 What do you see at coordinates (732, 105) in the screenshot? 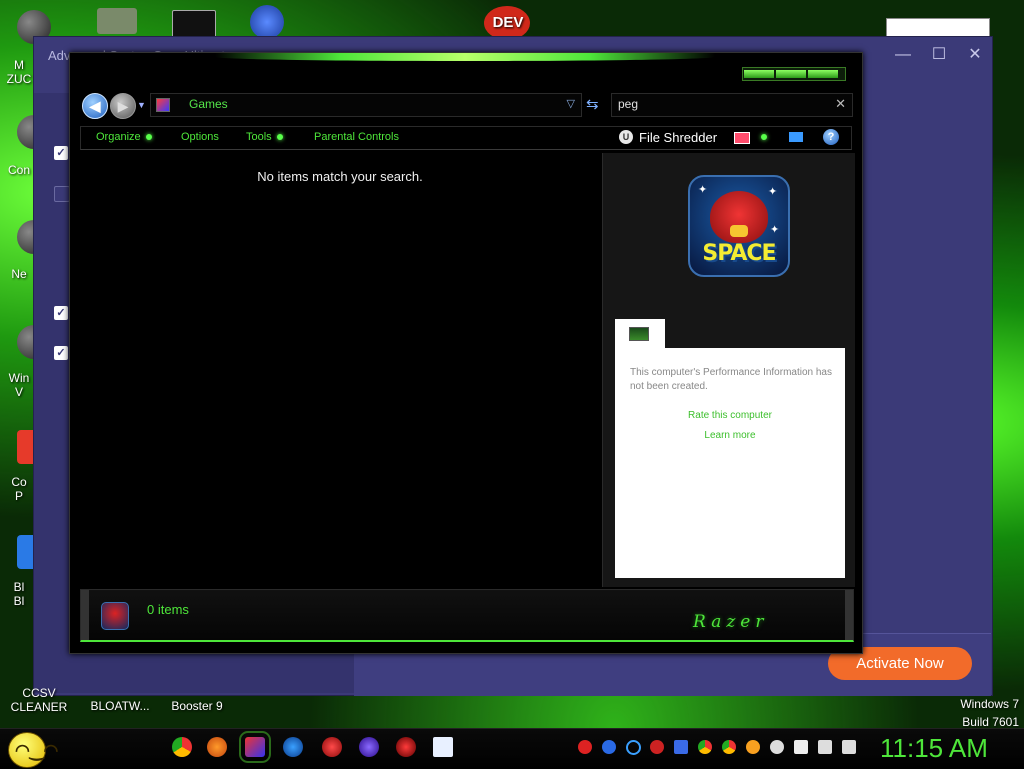
I see `search-input: peg ✕` at bounding box center [732, 105].